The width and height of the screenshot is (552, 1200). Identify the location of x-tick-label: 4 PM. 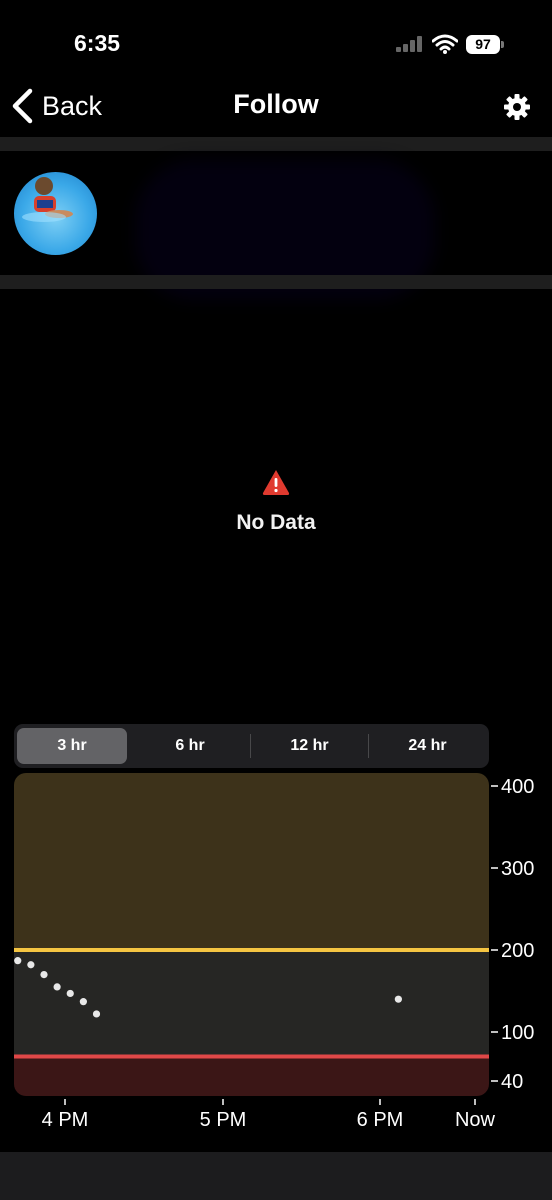
(65, 1120).